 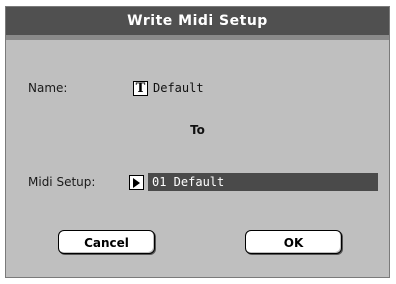 What do you see at coordinates (62, 182) in the screenshot?
I see `midi-setup-label: Midi Setup:` at bounding box center [62, 182].